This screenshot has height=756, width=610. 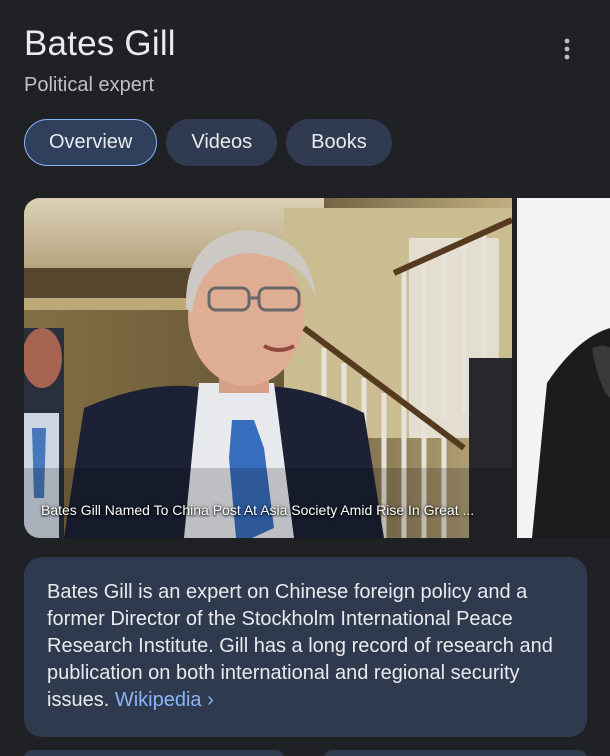 I want to click on more-vert-icon, so click(x=567, y=49).